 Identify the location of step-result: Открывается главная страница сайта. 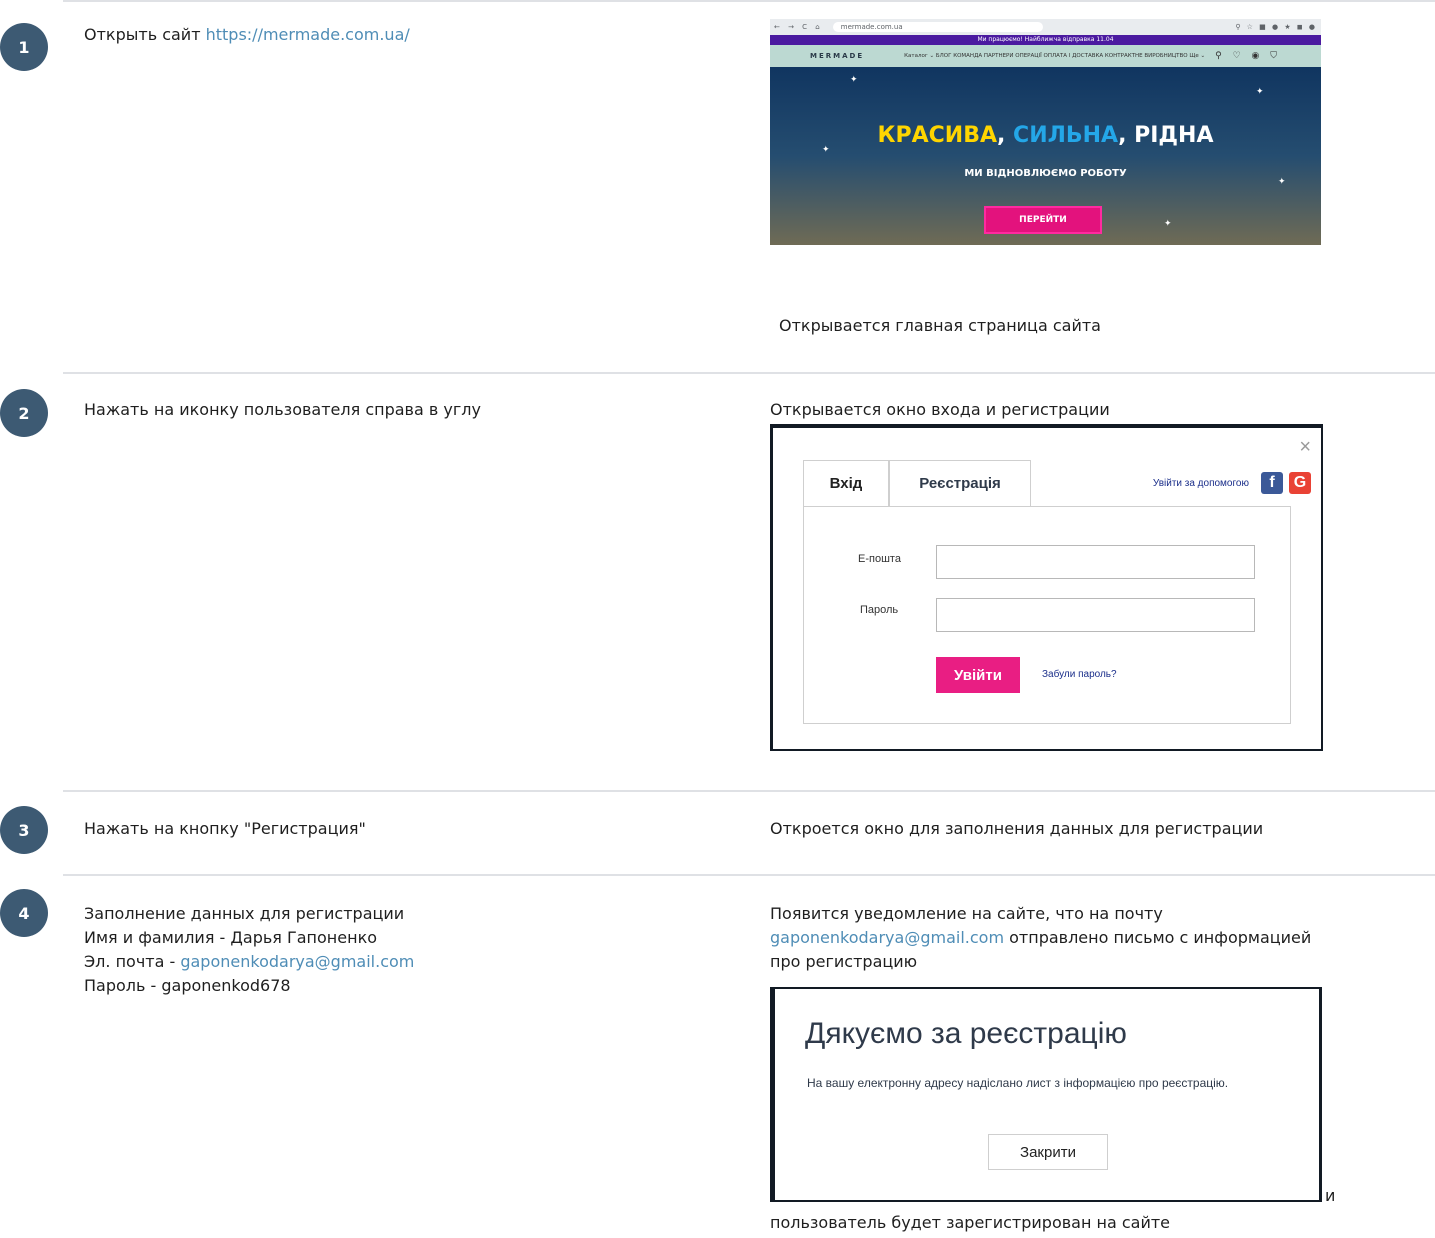
(940, 325).